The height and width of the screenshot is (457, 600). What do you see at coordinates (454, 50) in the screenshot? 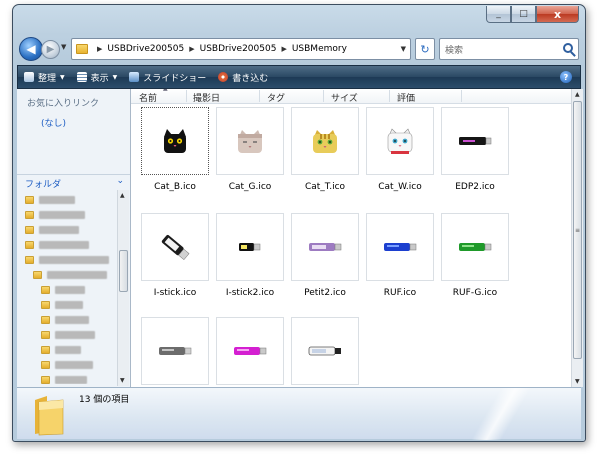
I see `search-placeholder: 検索` at bounding box center [454, 50].